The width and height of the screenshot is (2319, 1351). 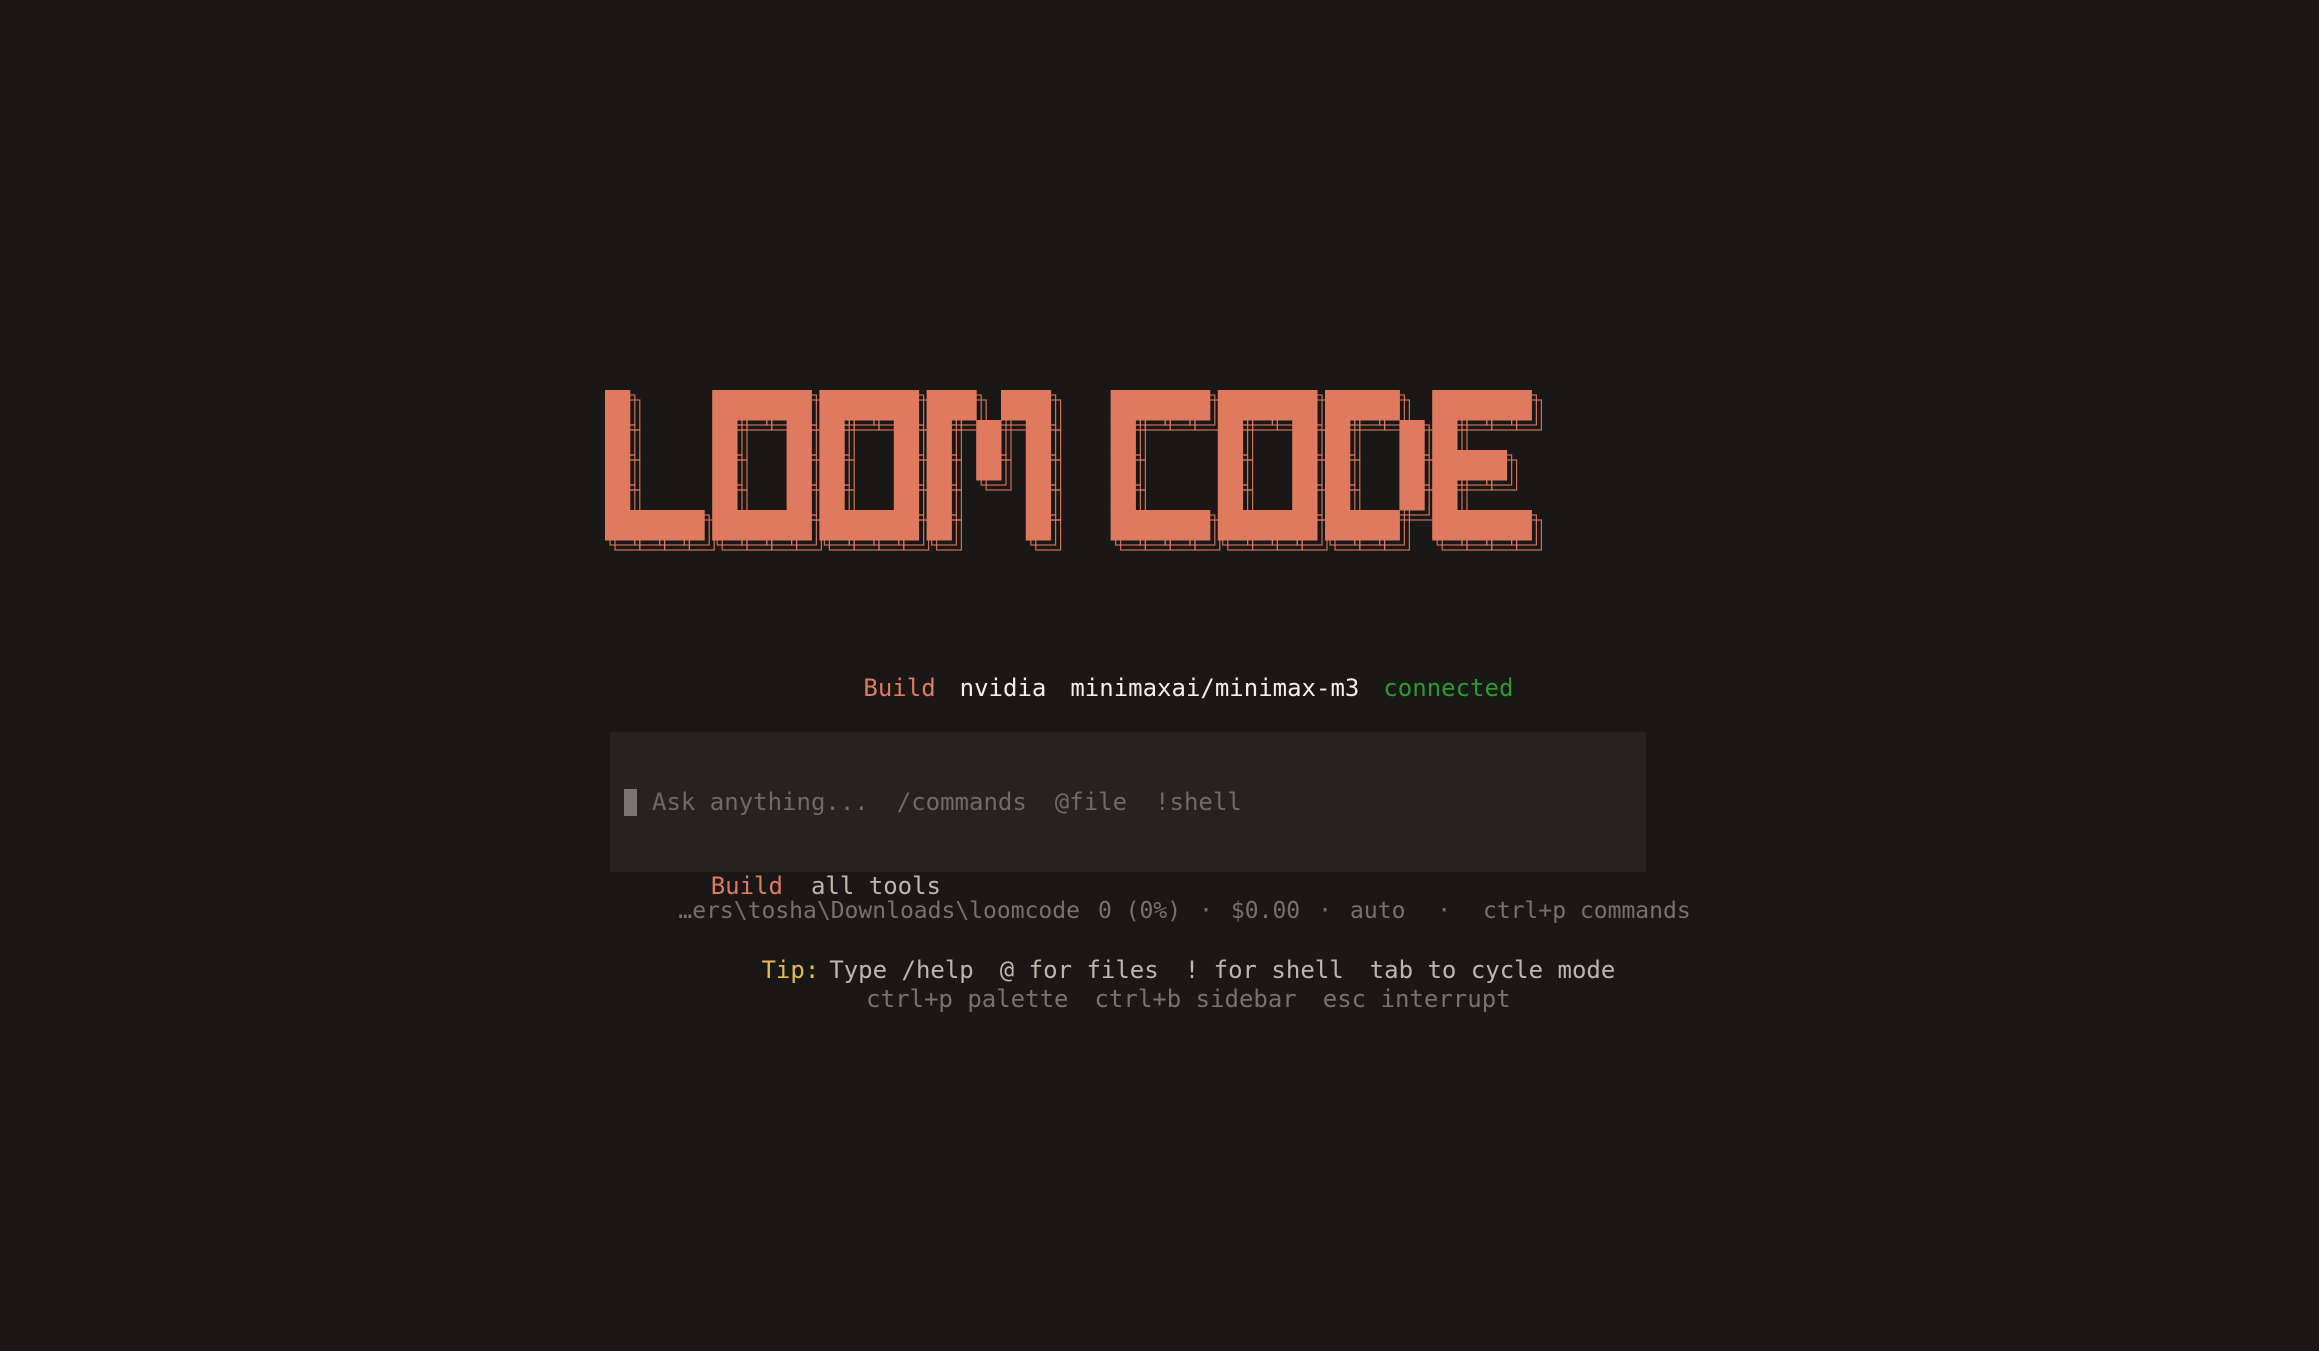 What do you see at coordinates (1214, 688) in the screenshot?
I see `model-name: minimaxai/minimax-m3` at bounding box center [1214, 688].